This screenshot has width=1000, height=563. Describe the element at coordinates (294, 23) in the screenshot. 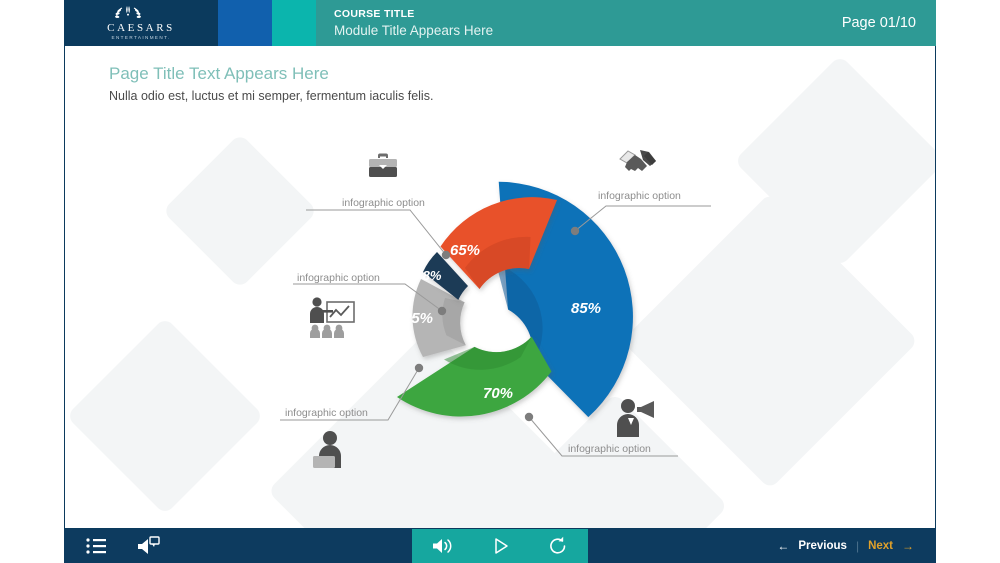

I see `header-accent-teal` at that location.